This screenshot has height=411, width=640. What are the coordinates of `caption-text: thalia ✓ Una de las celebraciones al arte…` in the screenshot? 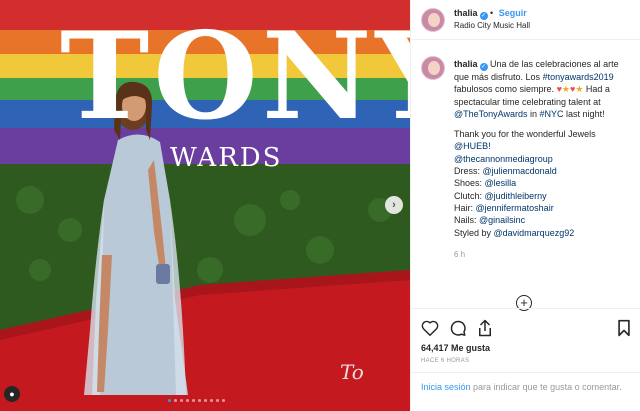 It's located at (543, 159).